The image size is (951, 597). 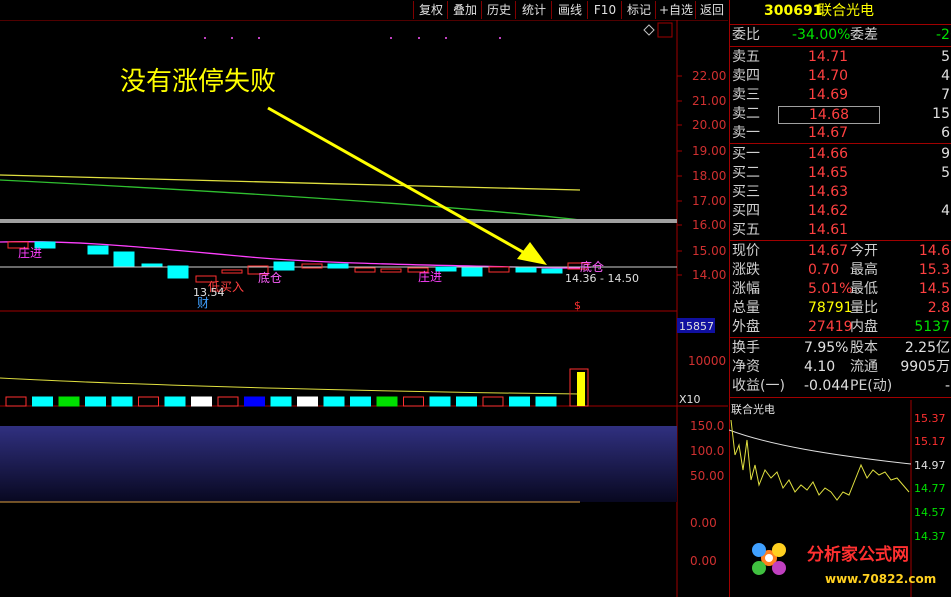 I want to click on watermark-url: www.70822.com, so click(x=880, y=579).